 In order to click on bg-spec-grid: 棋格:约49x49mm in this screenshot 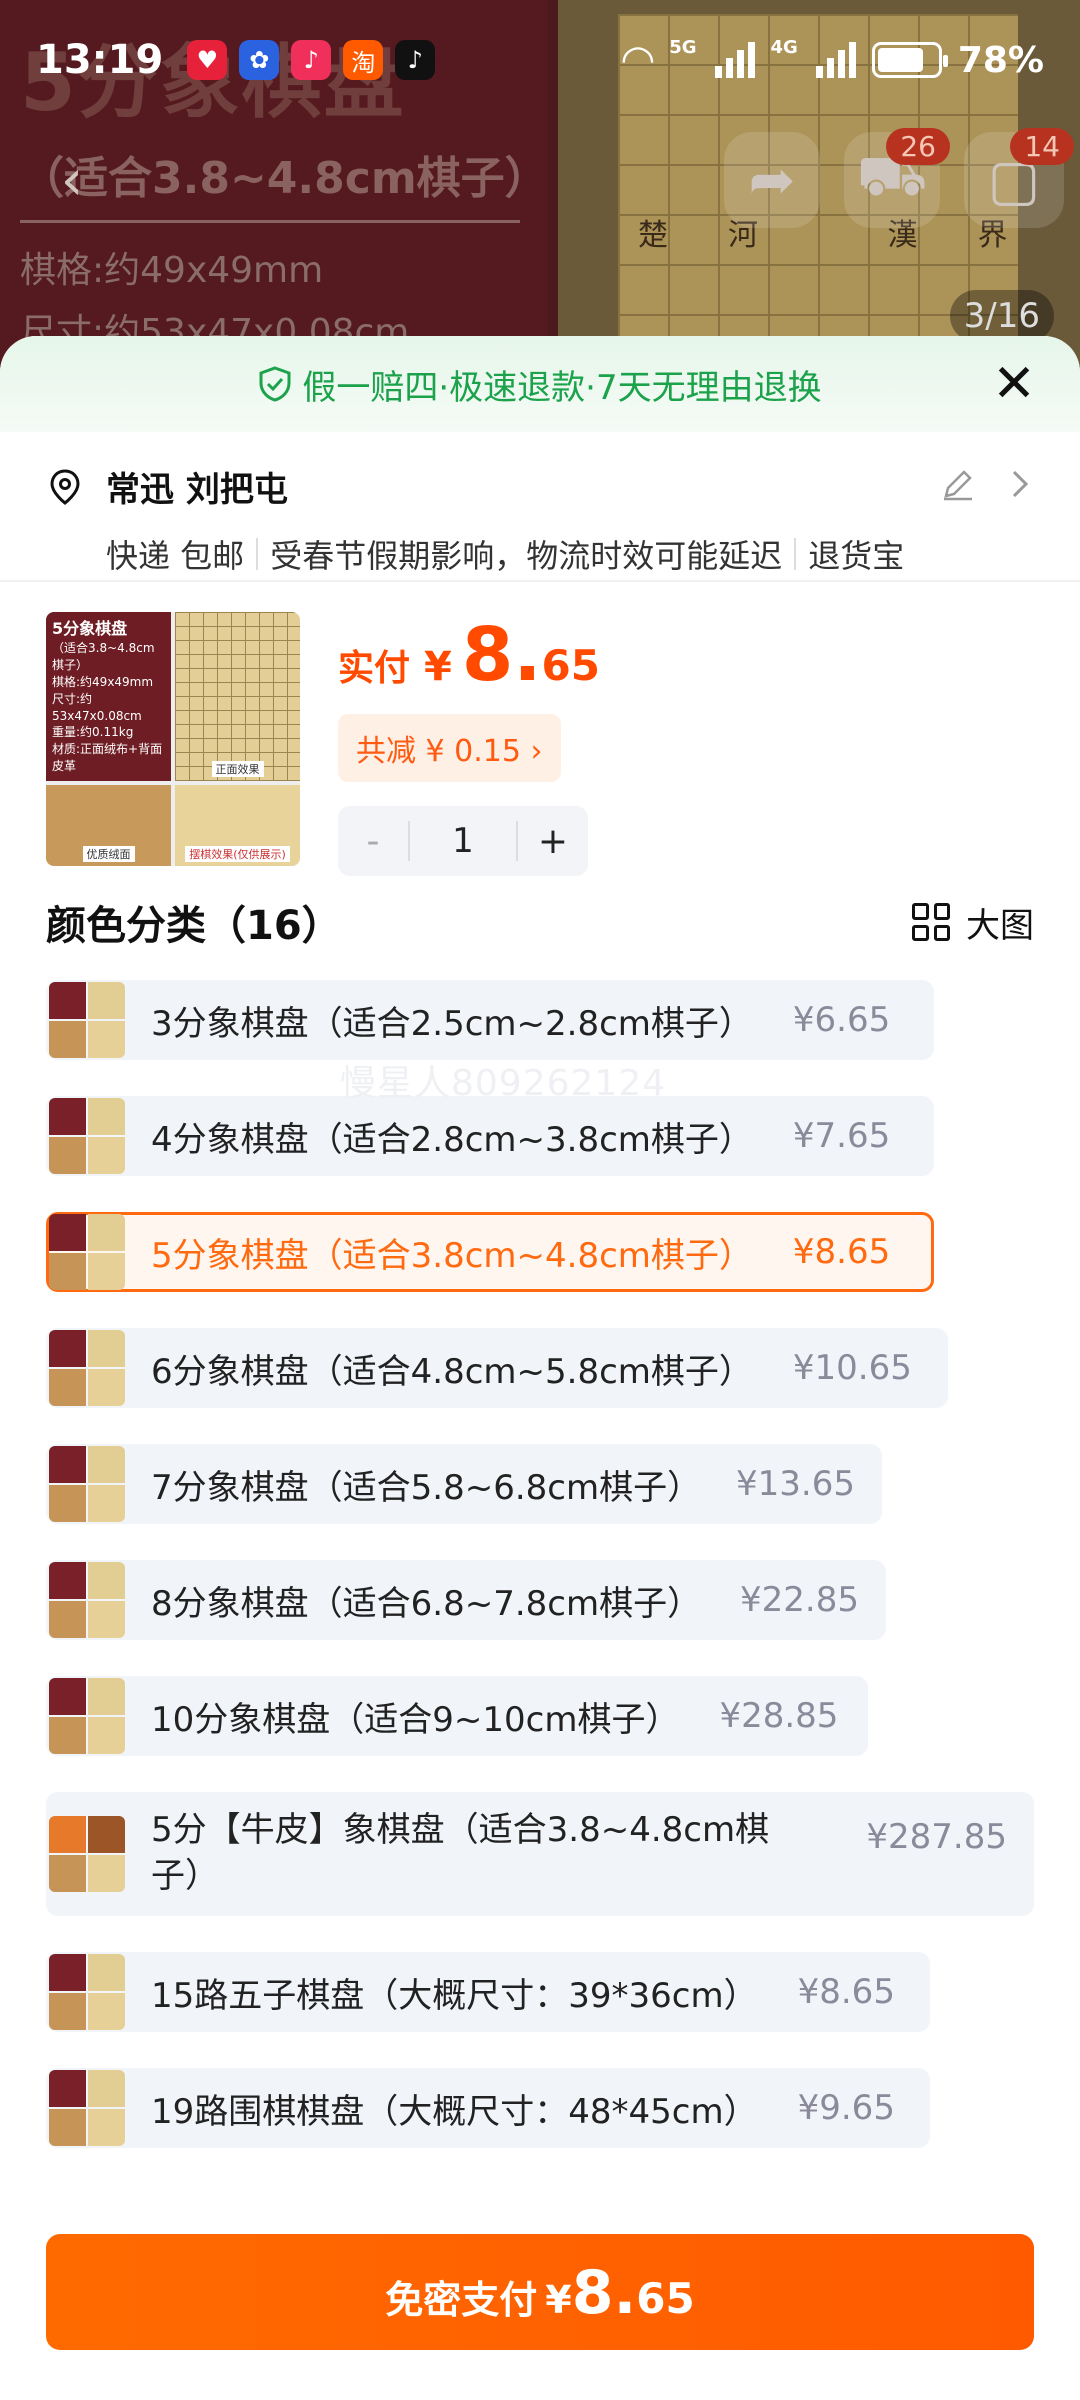, I will do `click(172, 270)`.